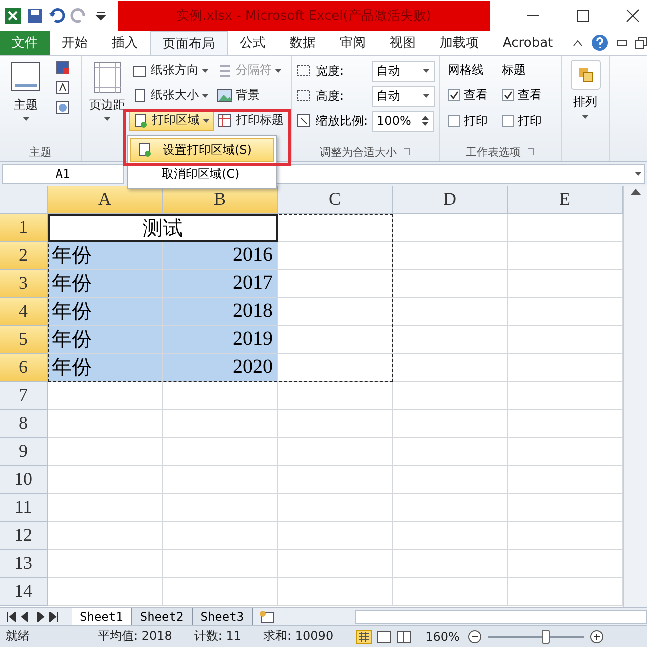 The height and width of the screenshot is (647, 647). I want to click on row-header: 6, so click(24, 368).